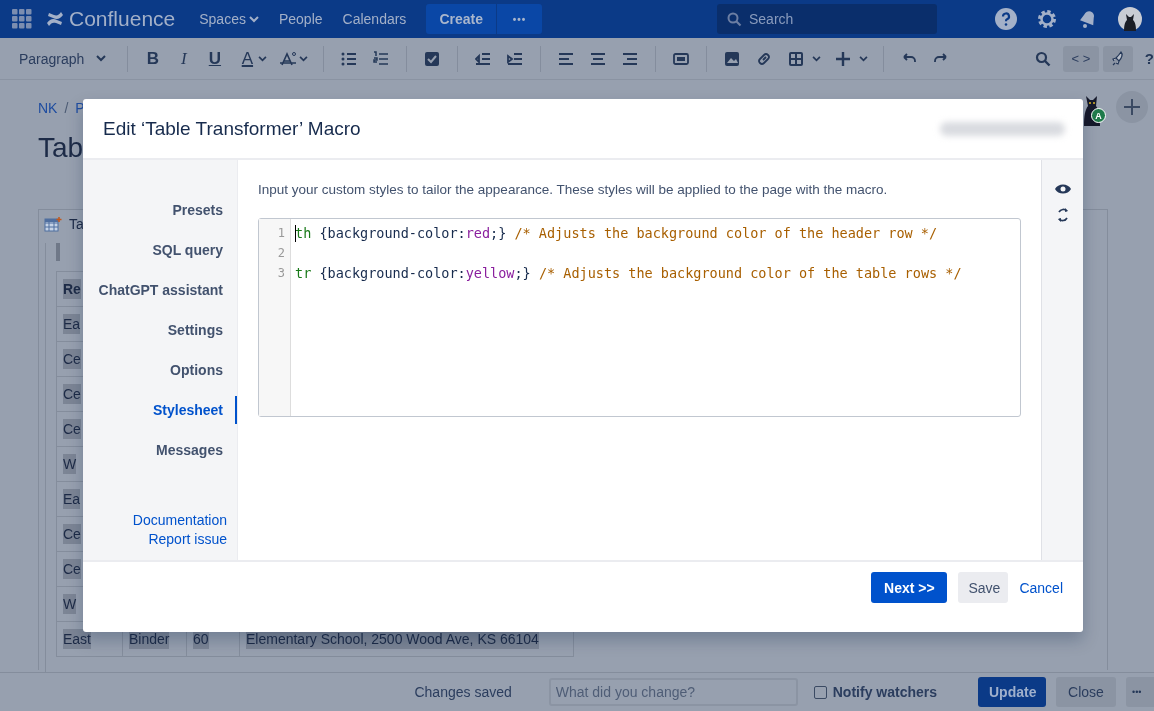 The width and height of the screenshot is (1154, 711). What do you see at coordinates (1149, 58) in the screenshot?
I see `help-link: ?` at bounding box center [1149, 58].